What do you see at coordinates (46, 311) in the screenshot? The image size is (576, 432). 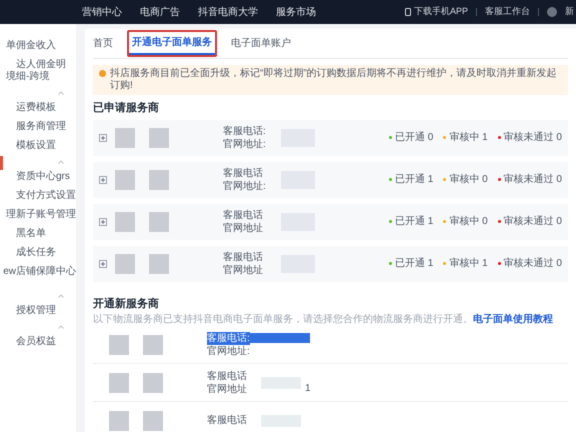 I see `sidebar-item: 授权管理` at bounding box center [46, 311].